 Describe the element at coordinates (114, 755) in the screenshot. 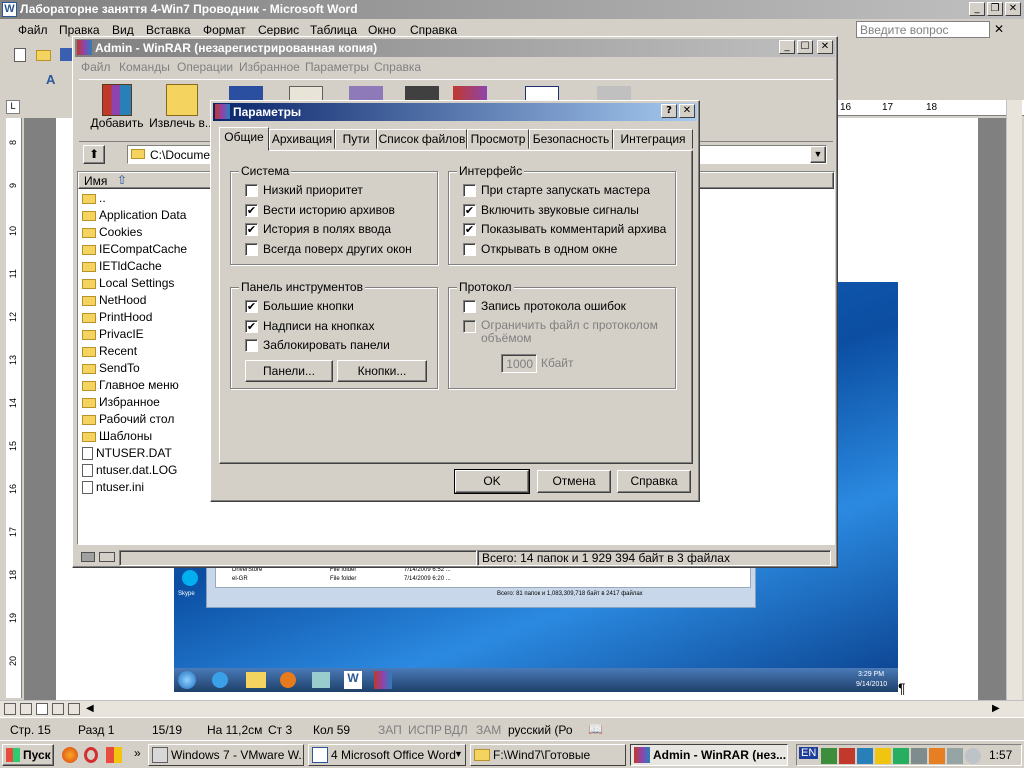

I see `messenger-quicklaunch-icon` at that location.